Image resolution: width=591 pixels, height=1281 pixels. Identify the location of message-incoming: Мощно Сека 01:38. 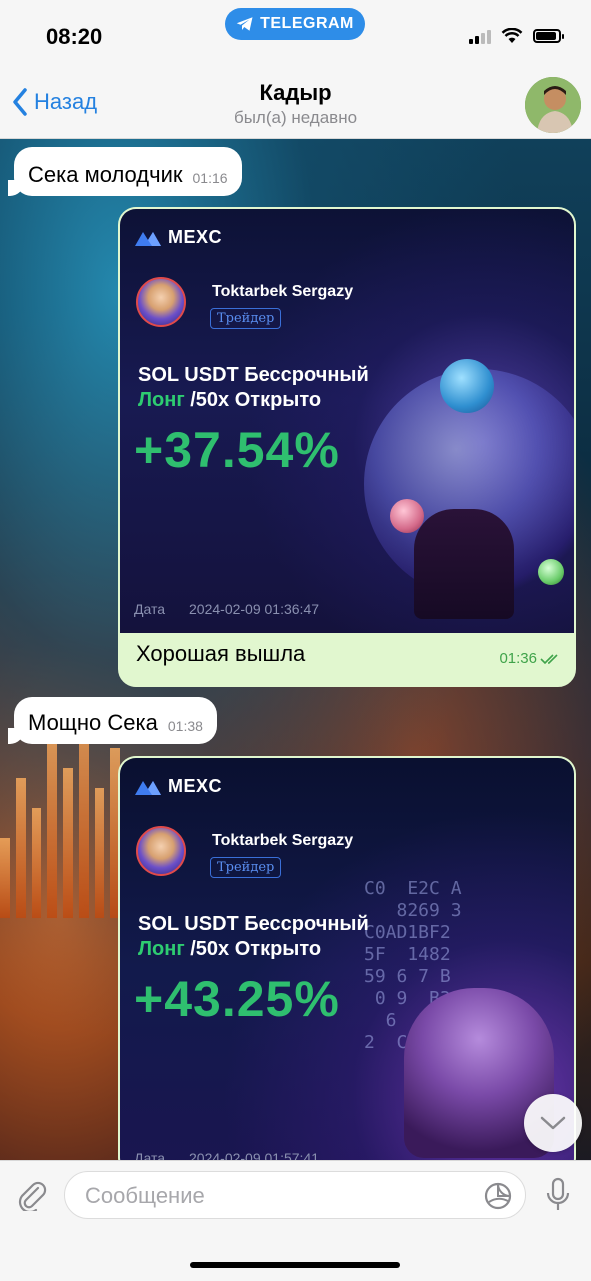
(112, 720).